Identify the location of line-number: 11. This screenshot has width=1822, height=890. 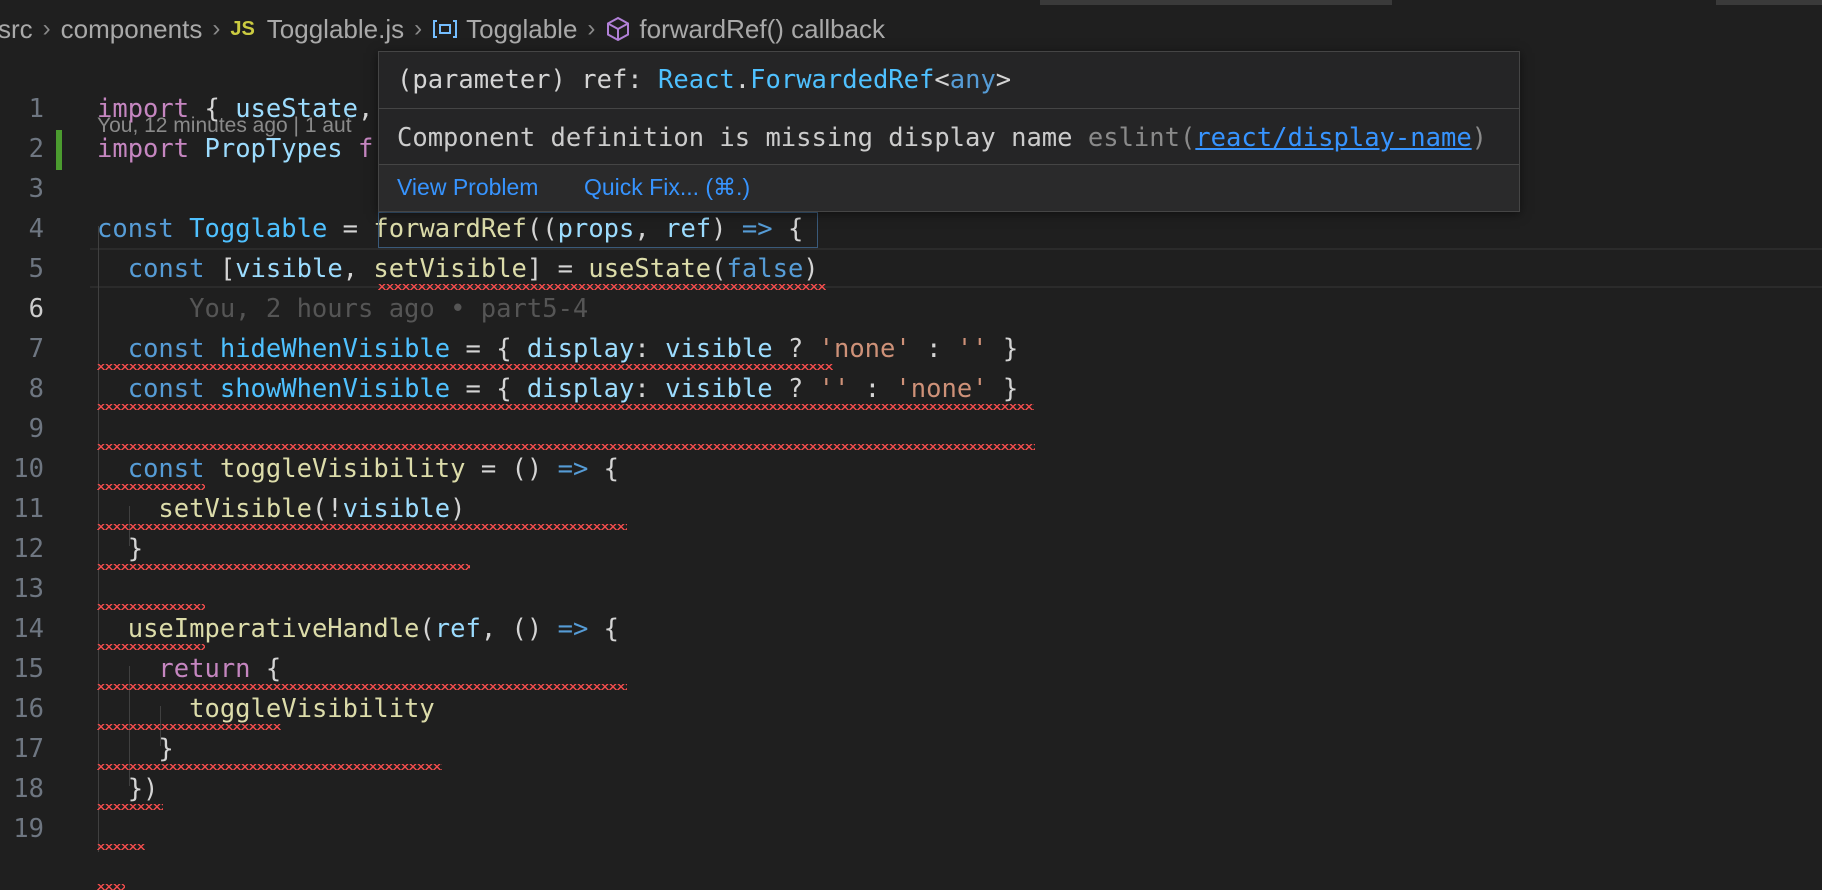
(22, 509).